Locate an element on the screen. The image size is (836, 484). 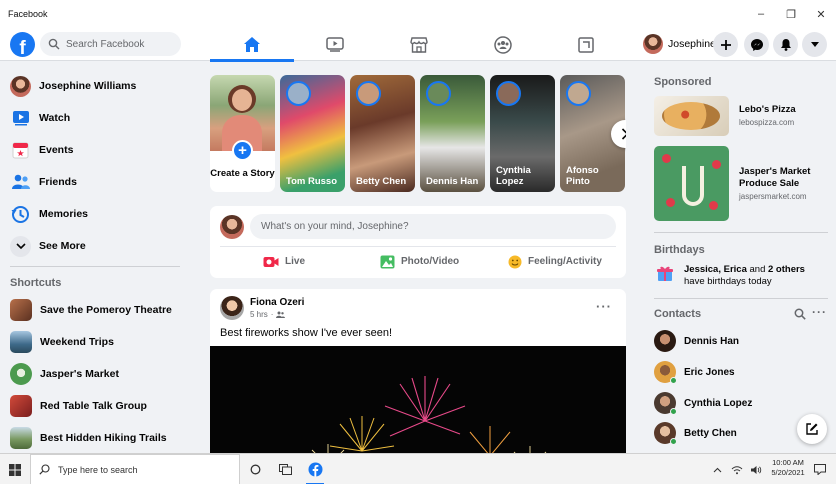
notifications-button is located at coordinates (785, 44).